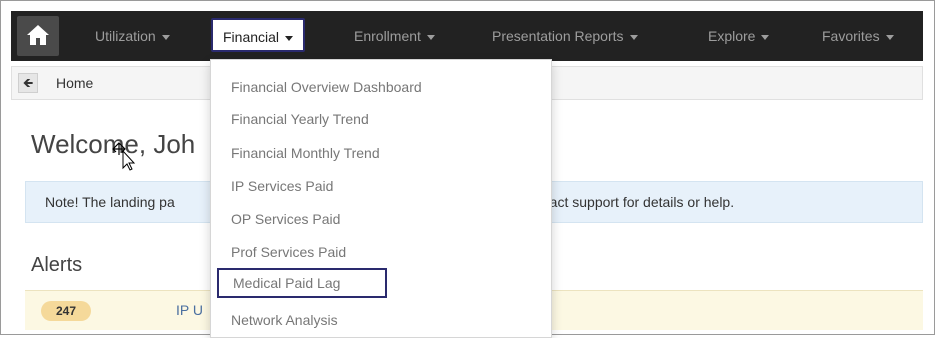 Image resolution: width=935 pixels, height=338 pixels. What do you see at coordinates (302, 283) in the screenshot?
I see `menu-item-medical-paid-lag: Medical Paid Lag` at bounding box center [302, 283].